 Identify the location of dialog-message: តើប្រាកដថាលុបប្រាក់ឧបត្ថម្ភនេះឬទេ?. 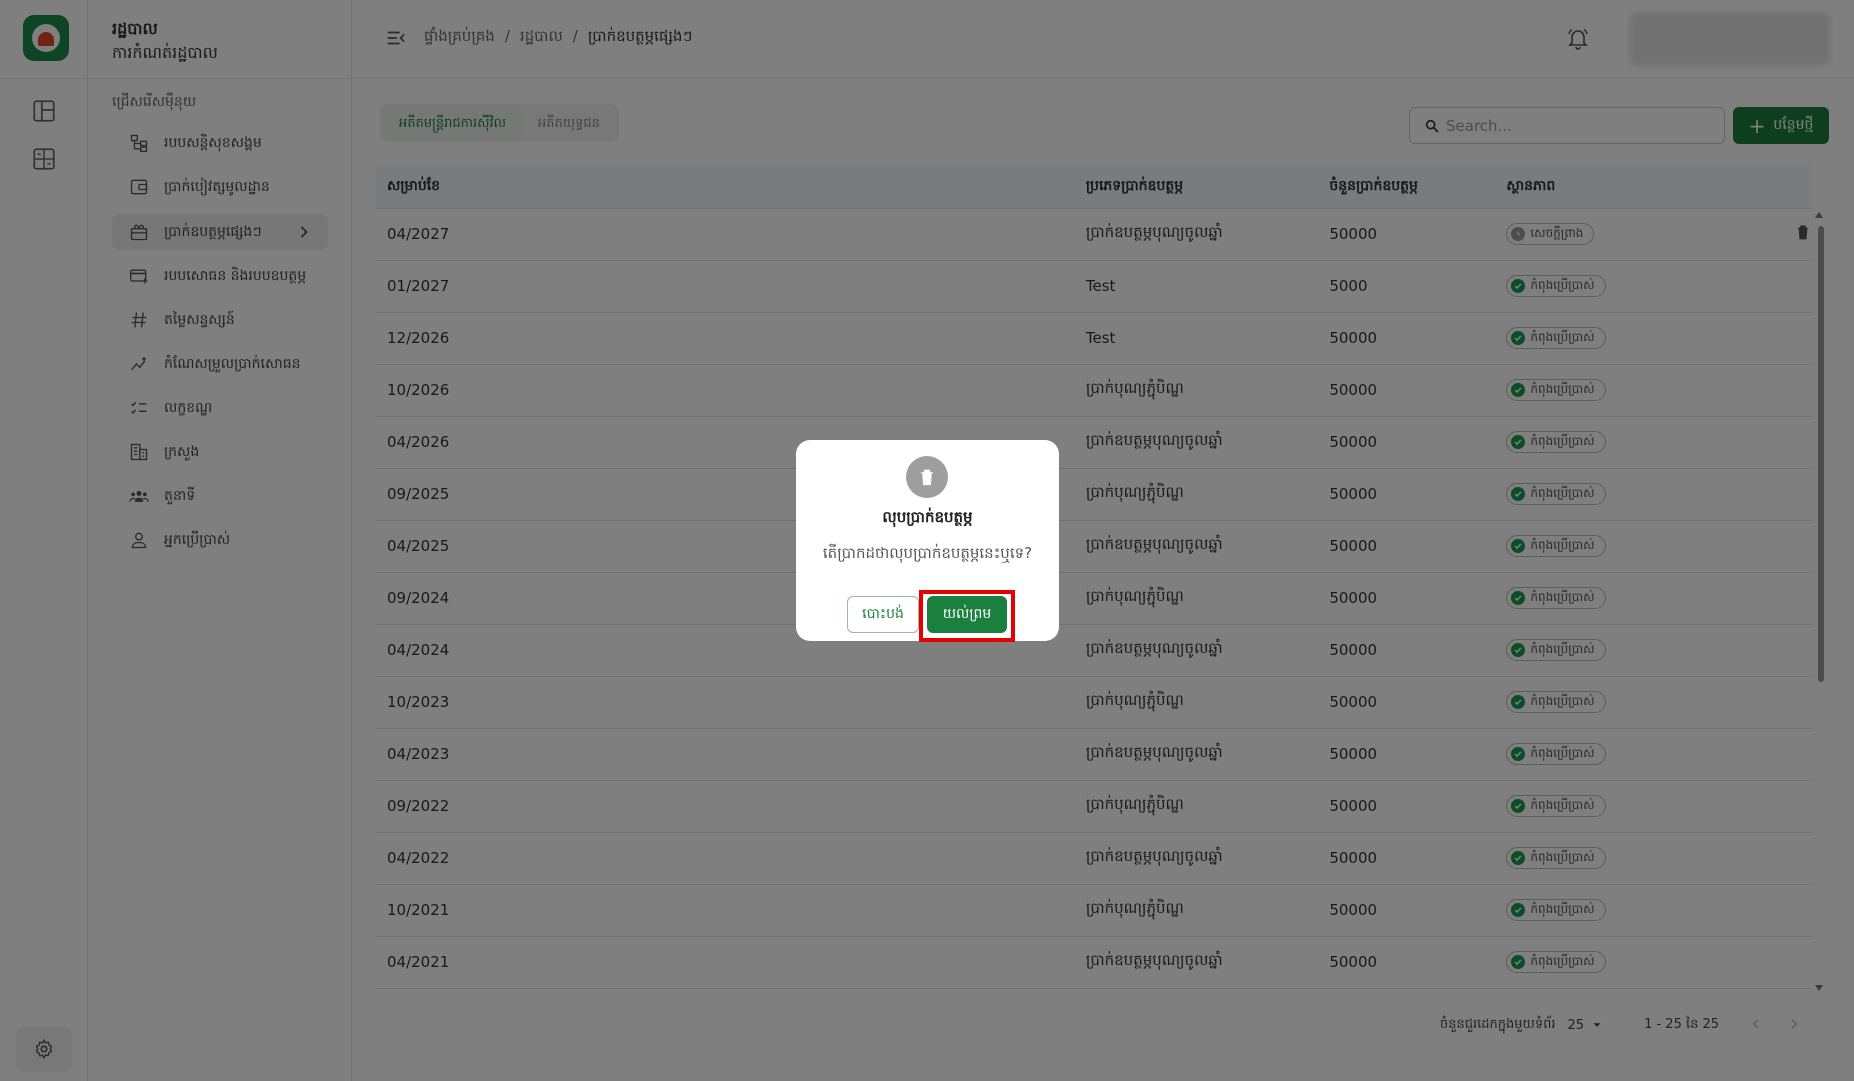
(927, 553).